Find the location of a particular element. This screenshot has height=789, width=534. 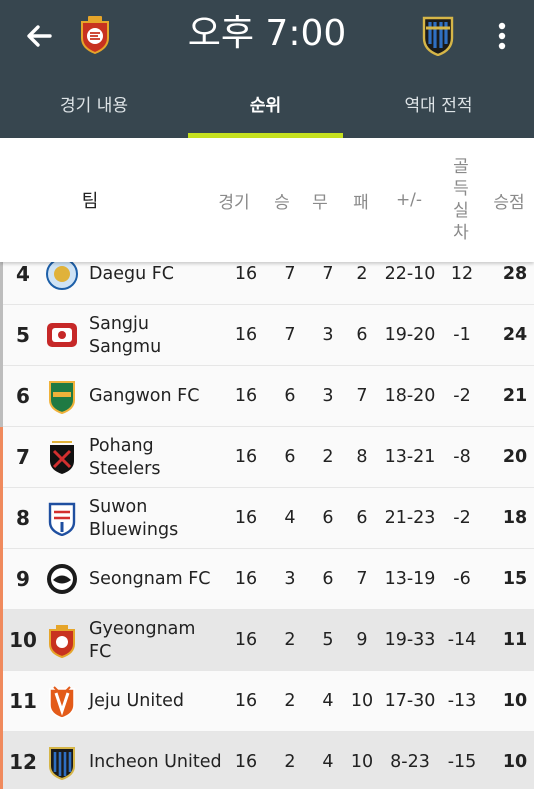

cell-loss: 10 is located at coordinates (362, 701).